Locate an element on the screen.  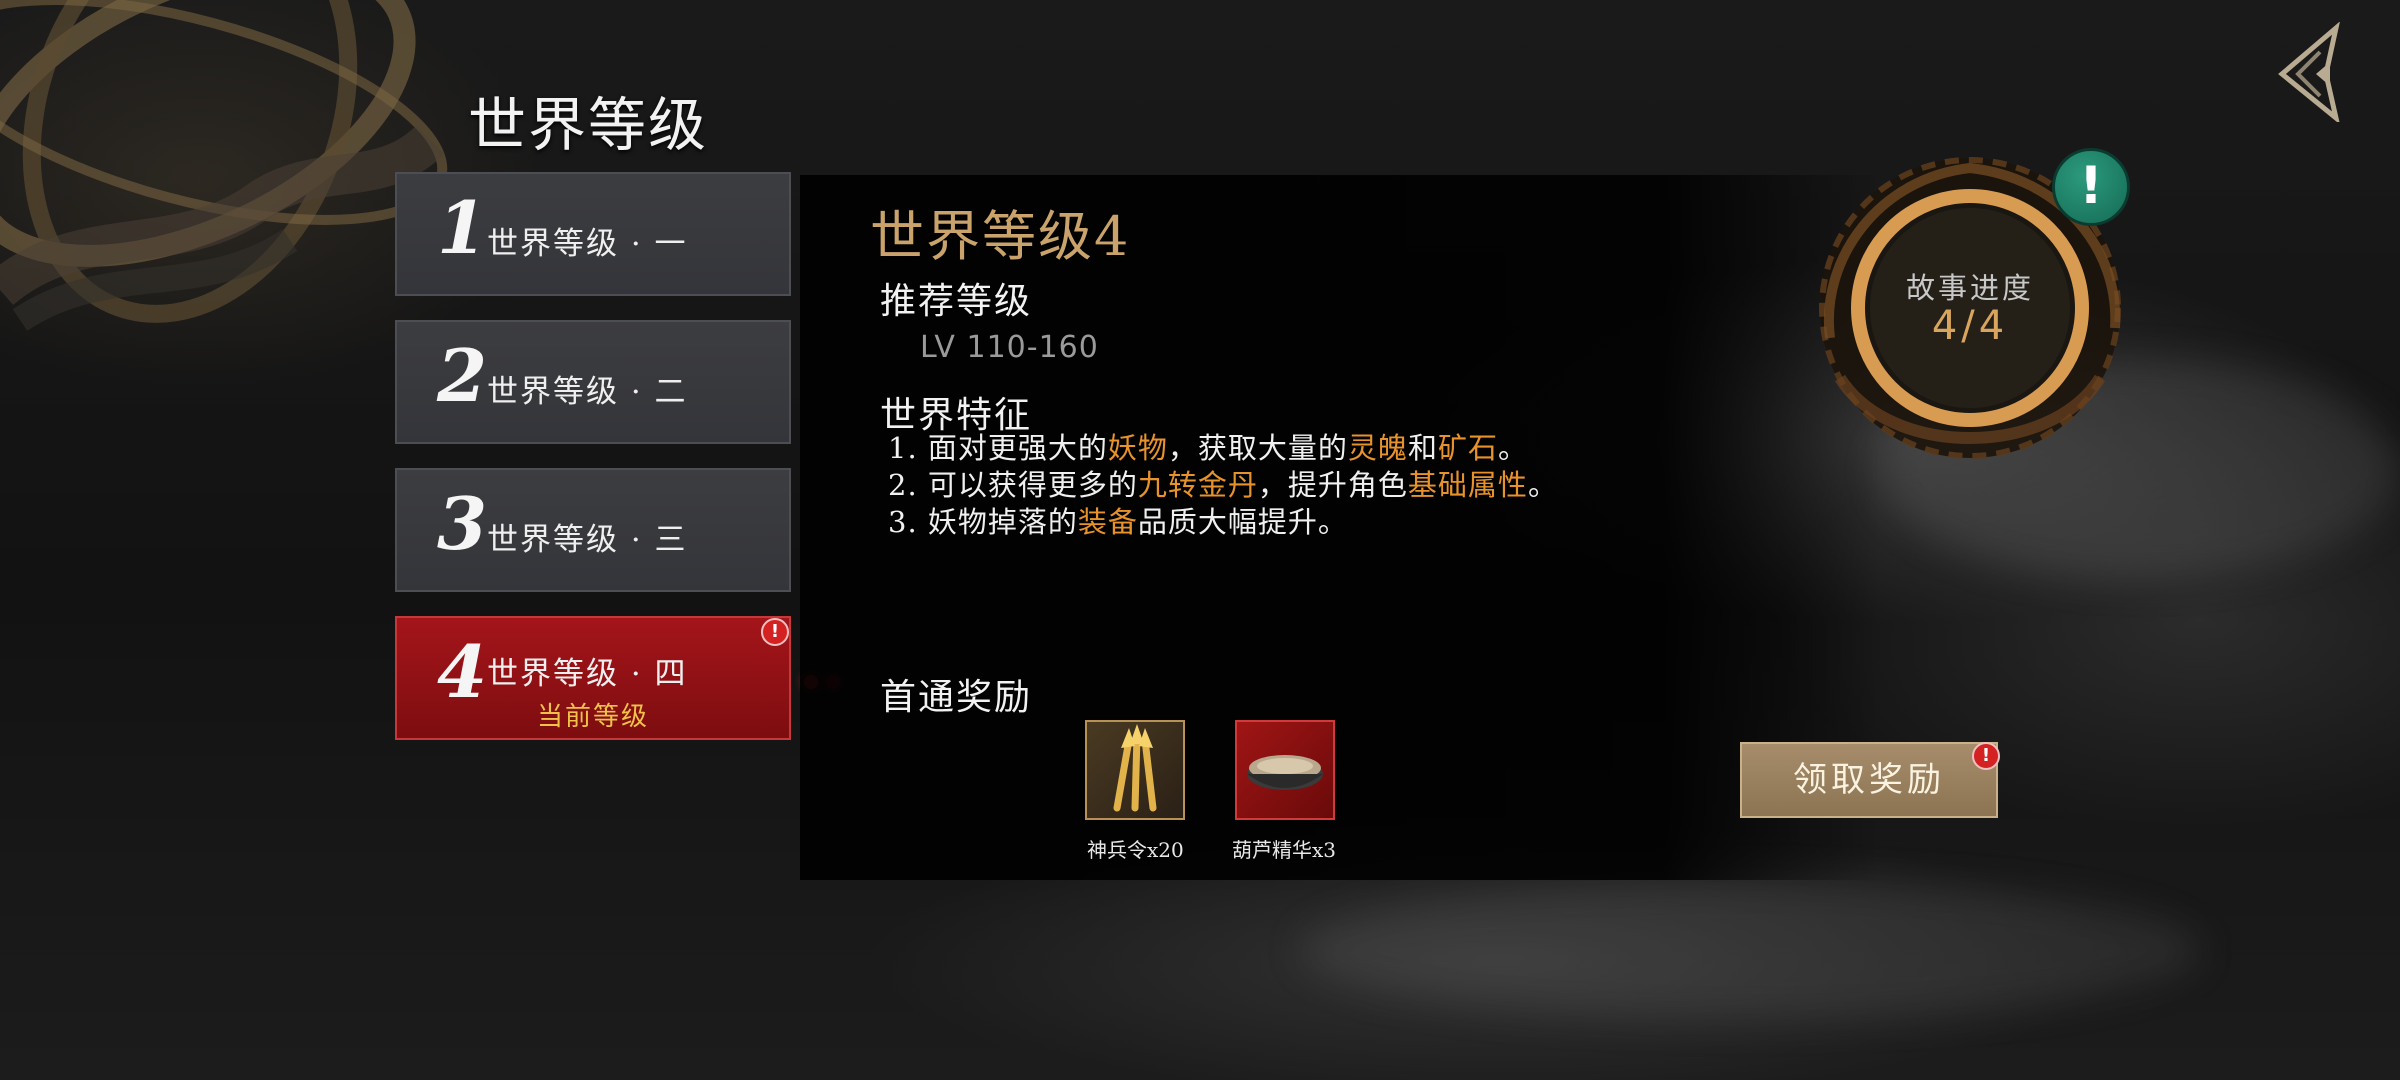
recommend-level-heading: 推荐等级 is located at coordinates (956, 301).